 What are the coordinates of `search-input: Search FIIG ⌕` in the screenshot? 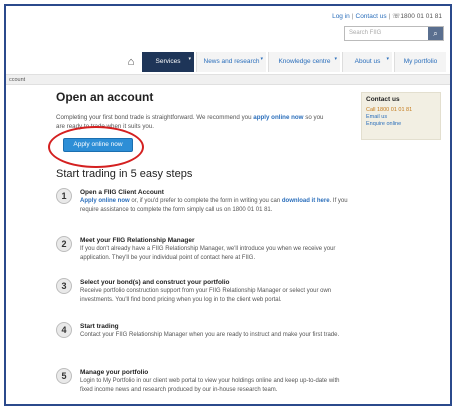 It's located at (394, 33).